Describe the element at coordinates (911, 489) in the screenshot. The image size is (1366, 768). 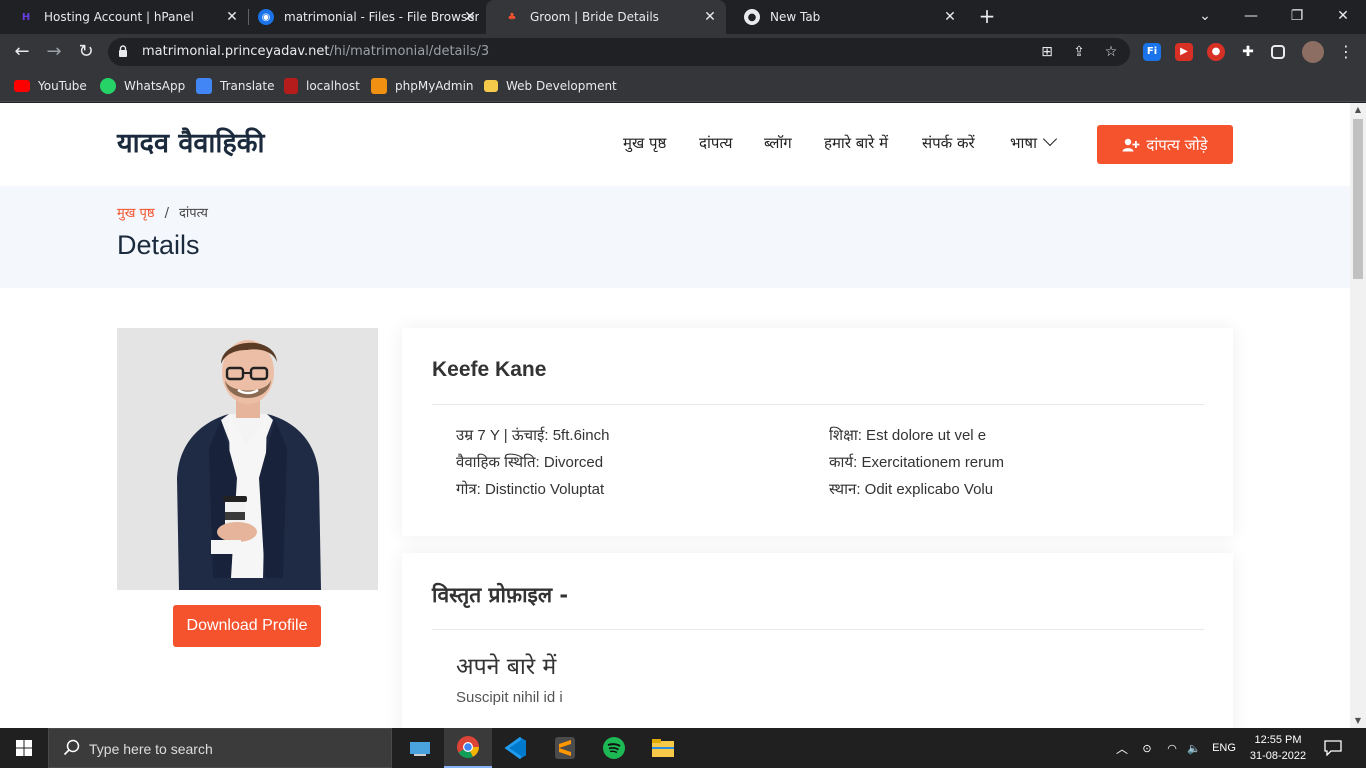
I see `detail-location: स्थान: Odit explicabo Volu` at that location.